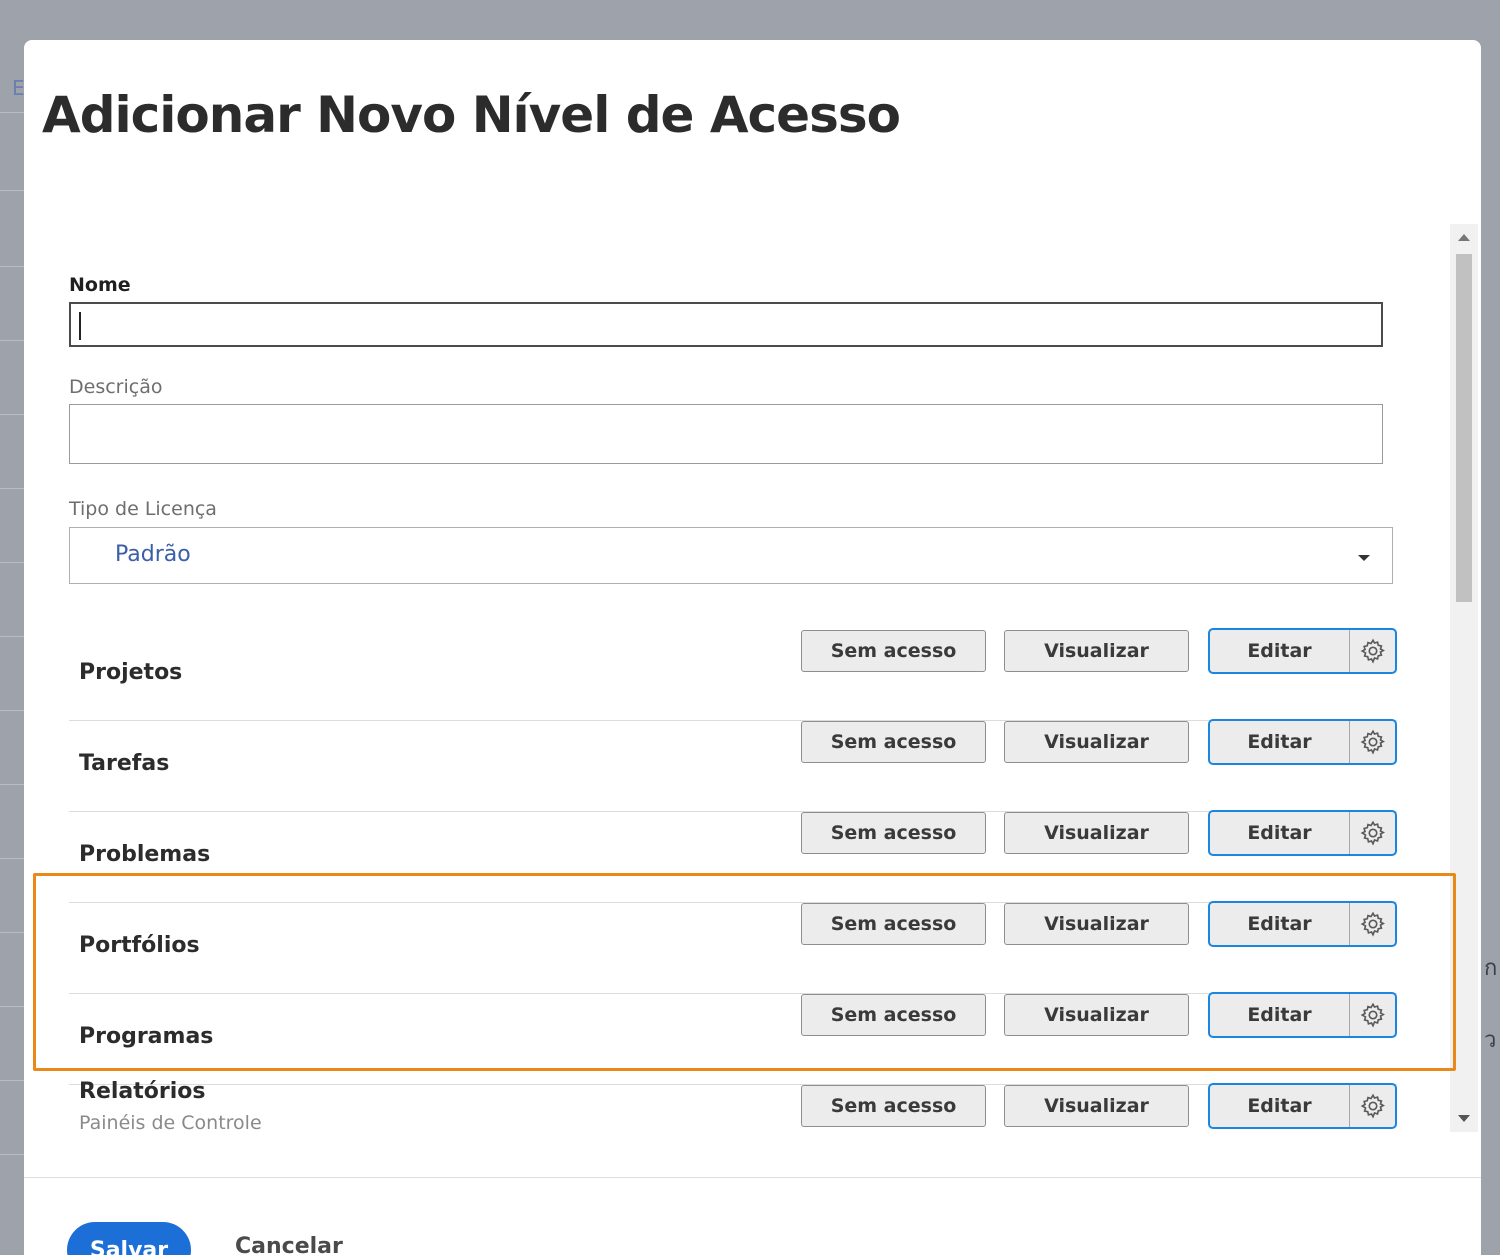  I want to click on access-row-label: Projetos, so click(131, 672).